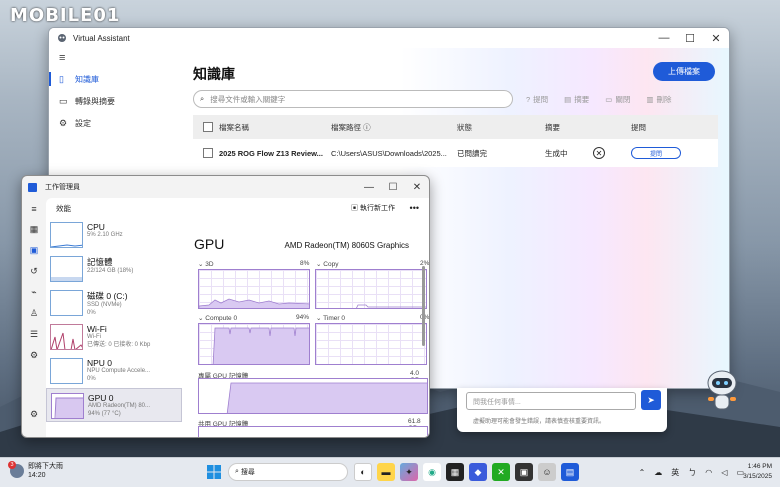 The height and width of the screenshot is (487, 780). What do you see at coordinates (33, 292) in the screenshot?
I see `startup-icon: ⌁` at bounding box center [33, 292].